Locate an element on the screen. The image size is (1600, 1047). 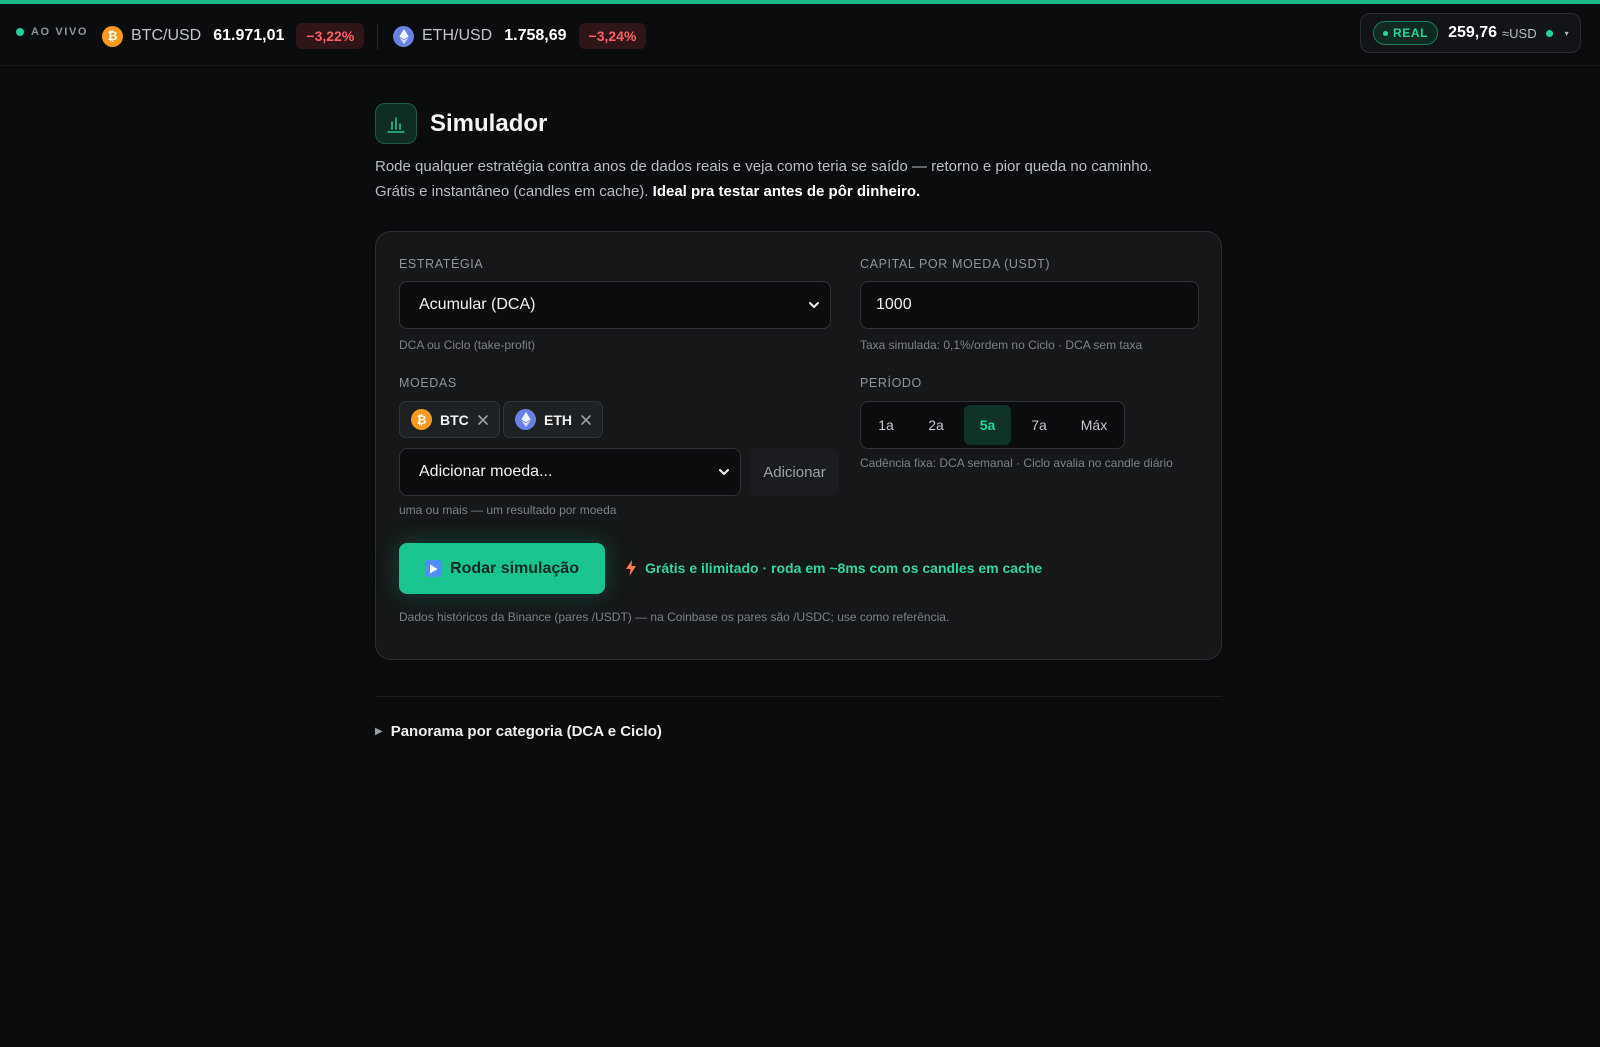
section-divider is located at coordinates (798, 696).